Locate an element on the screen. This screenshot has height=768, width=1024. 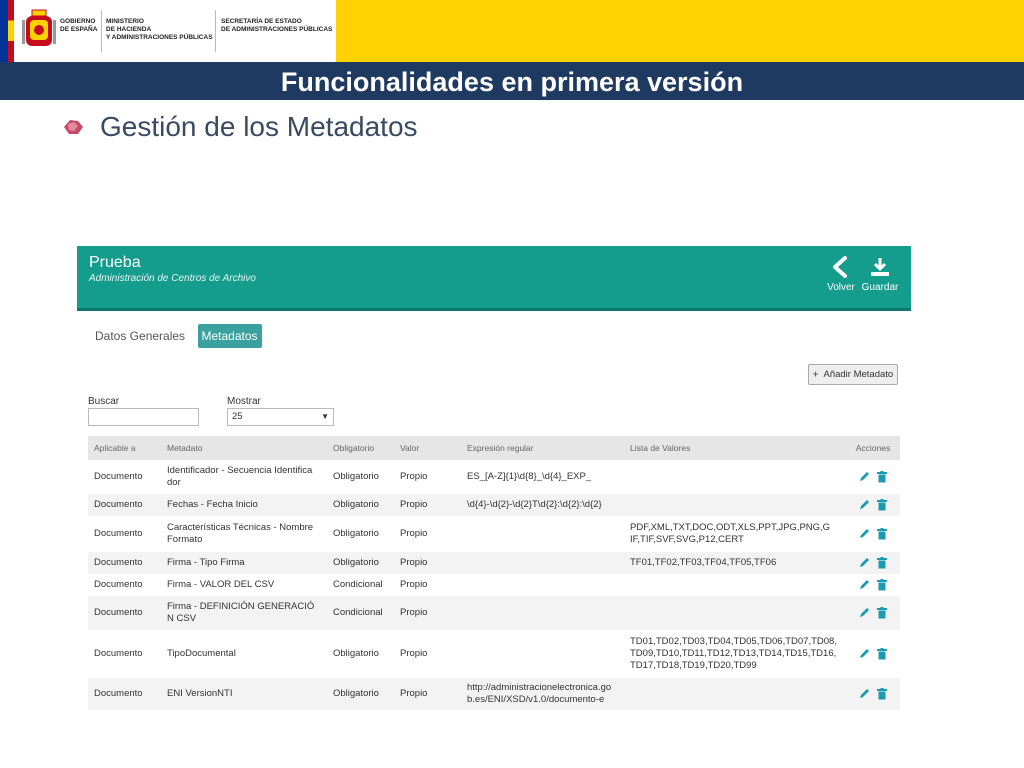
col-header-expresion: Expresión regular is located at coordinates (542, 448).